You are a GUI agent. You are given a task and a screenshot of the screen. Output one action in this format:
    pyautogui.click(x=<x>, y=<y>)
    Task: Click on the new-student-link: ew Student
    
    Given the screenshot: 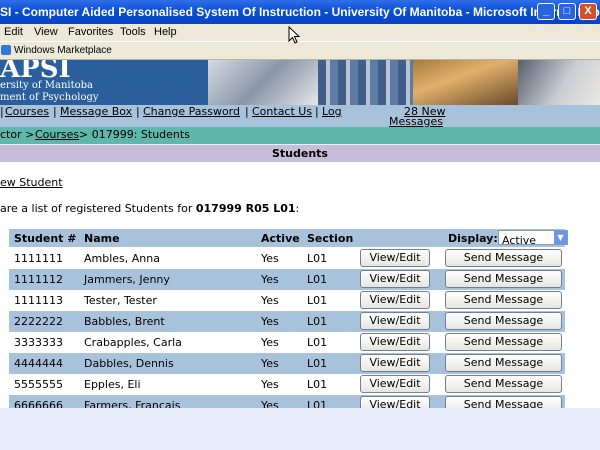 What is the action you would take?
    pyautogui.click(x=31, y=182)
    